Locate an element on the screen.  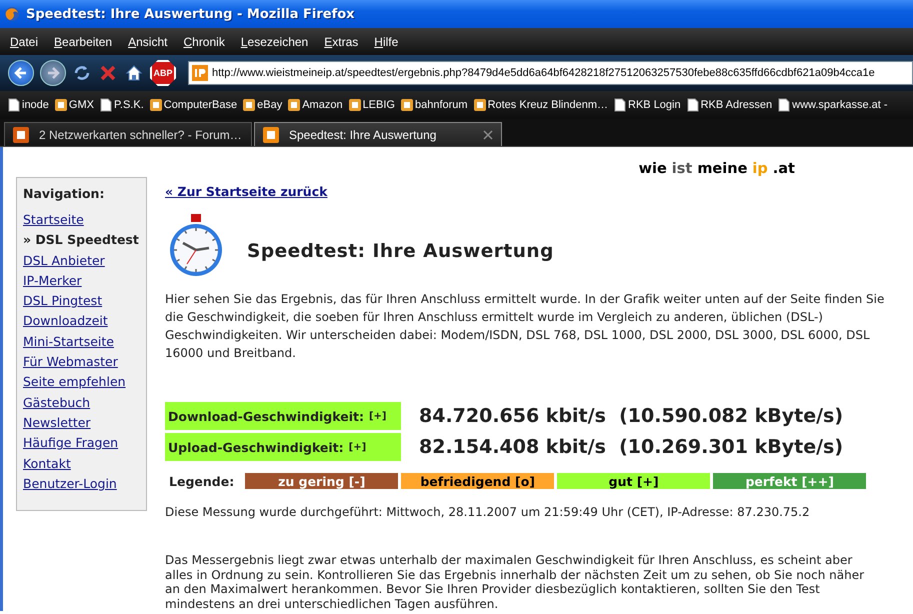
bookmark-item: GMX is located at coordinates (74, 105).